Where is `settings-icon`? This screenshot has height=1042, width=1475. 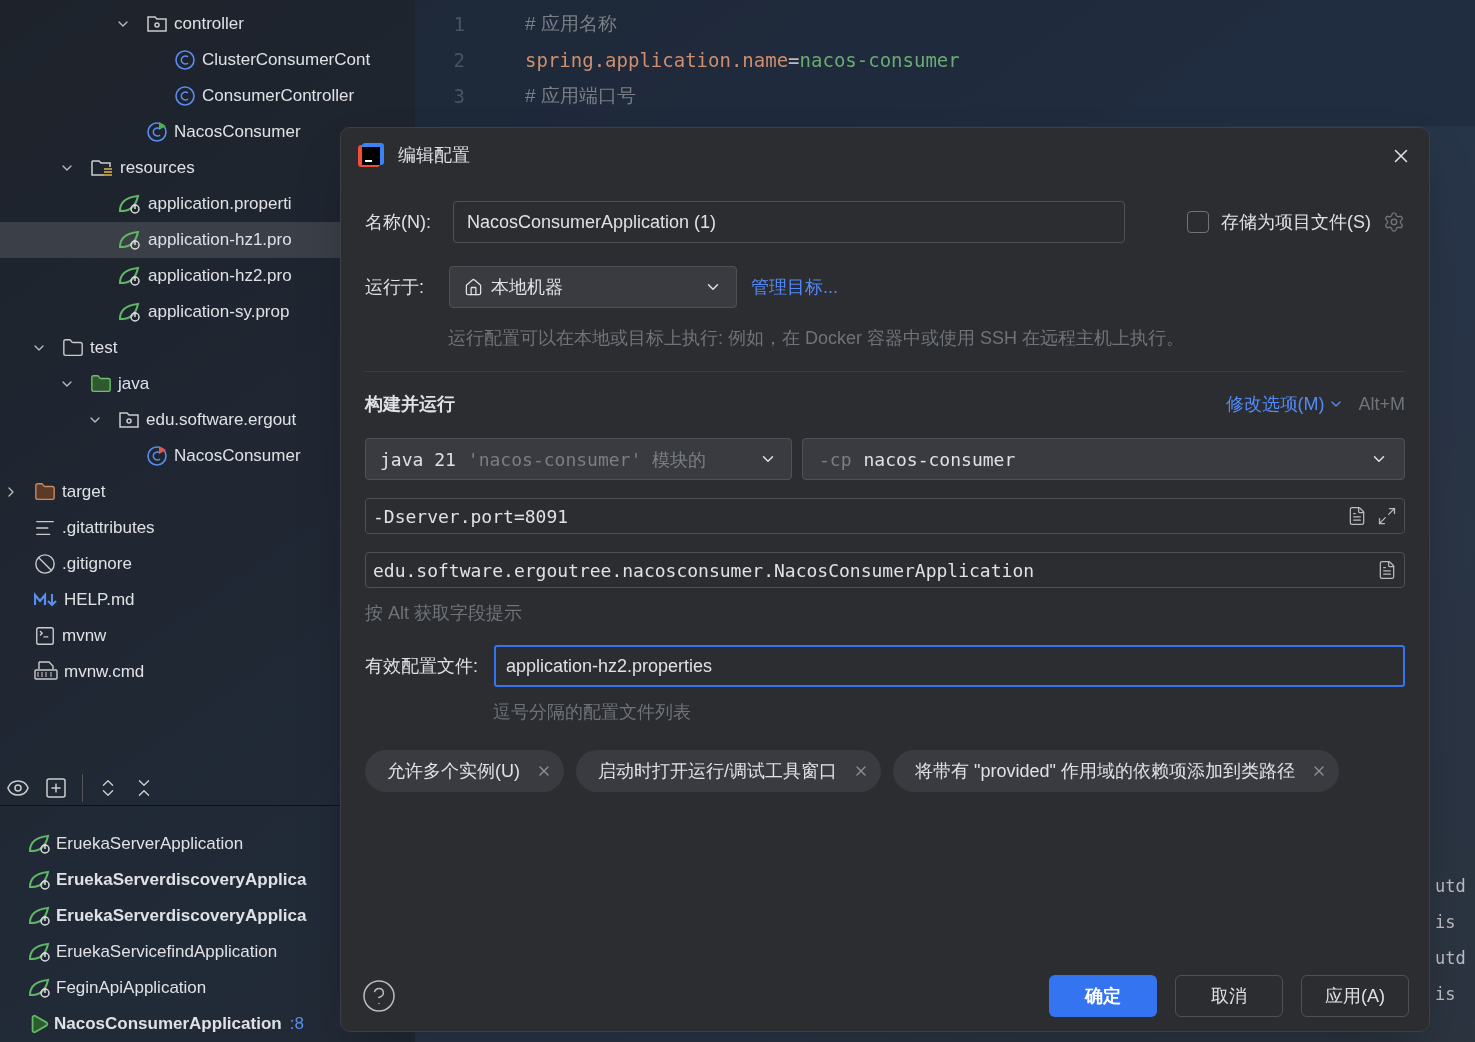
settings-icon is located at coordinates (1394, 222).